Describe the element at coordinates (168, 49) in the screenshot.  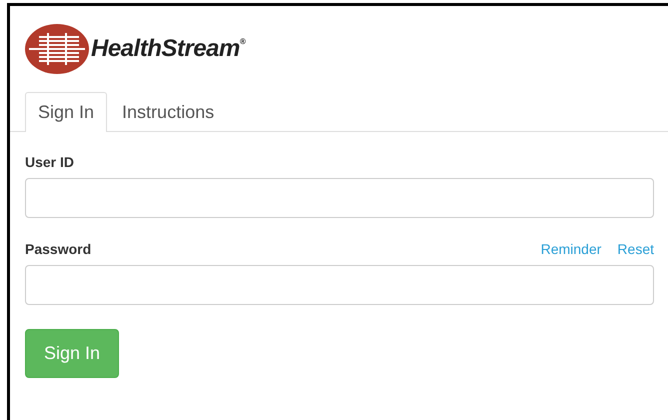
I see `brand-name: HealthStream$^{®}$` at that location.